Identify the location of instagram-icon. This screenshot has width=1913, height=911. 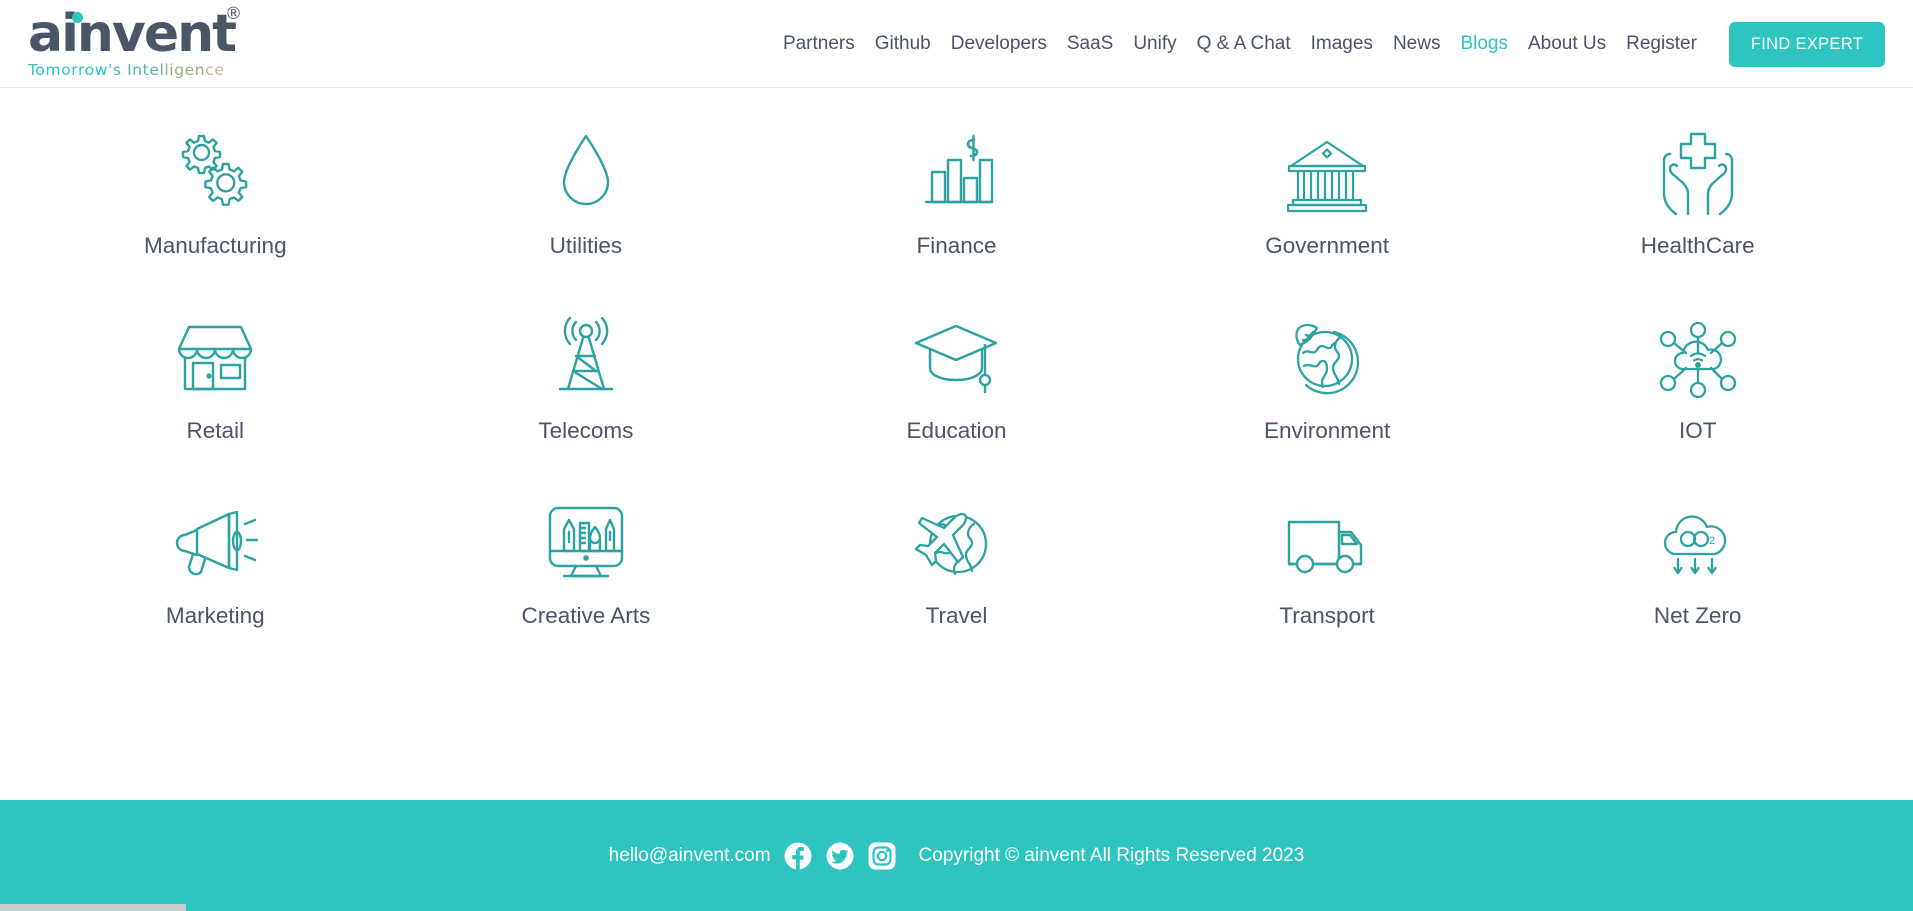
(882, 856).